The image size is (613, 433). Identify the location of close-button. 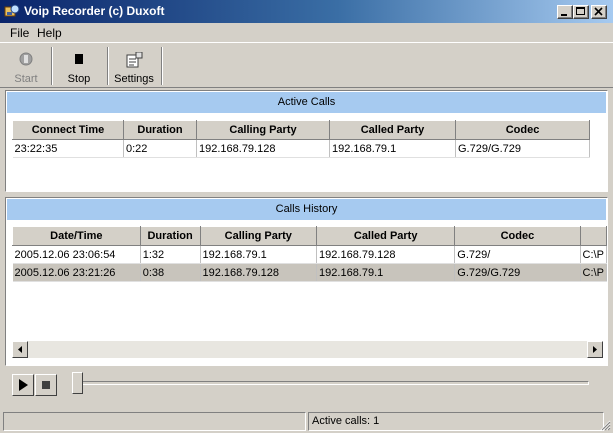
(599, 12).